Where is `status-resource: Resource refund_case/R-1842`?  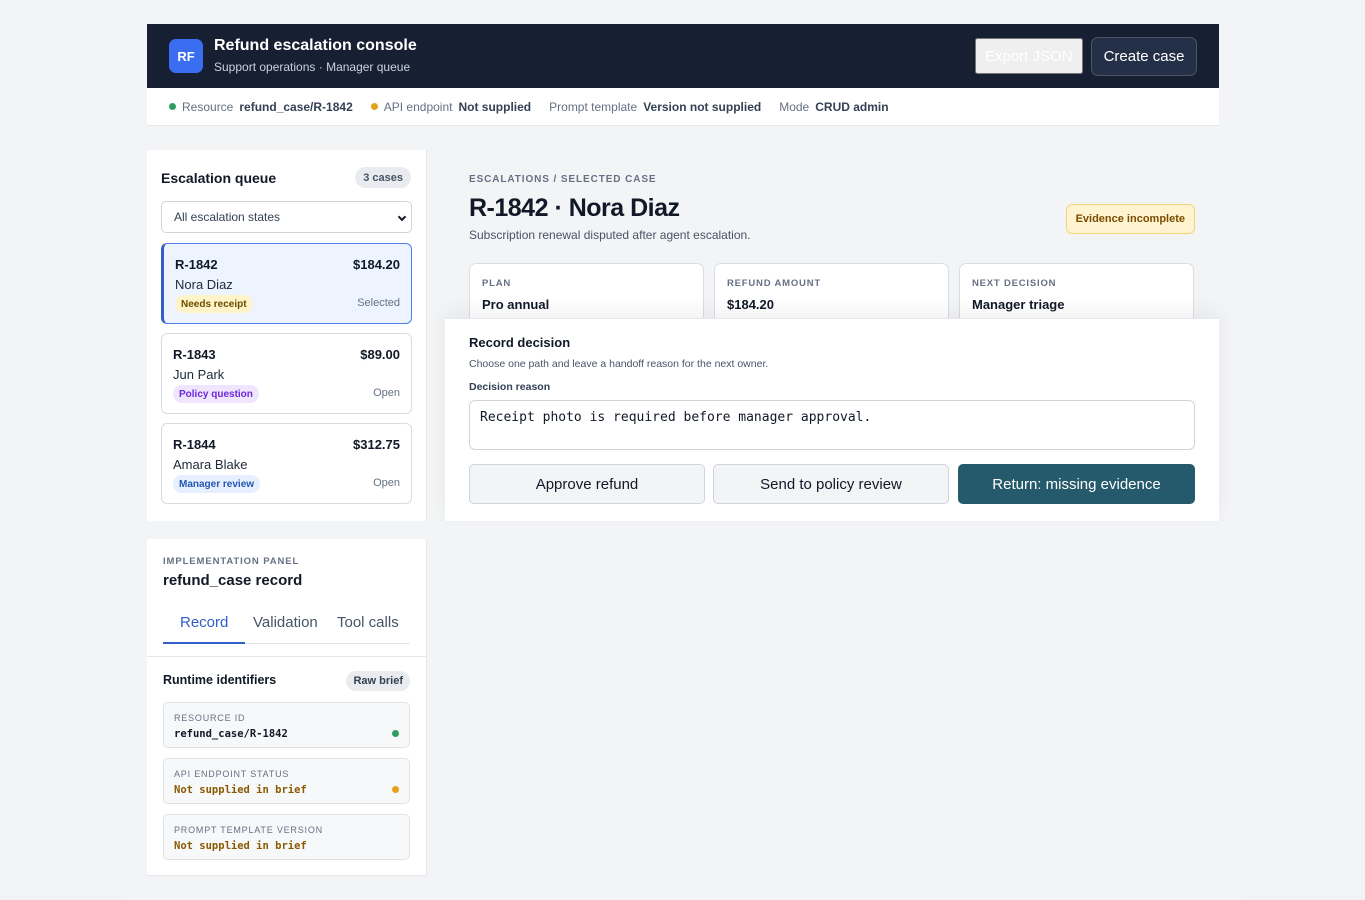
status-resource: Resource refund_case/R-1842 is located at coordinates (261, 107).